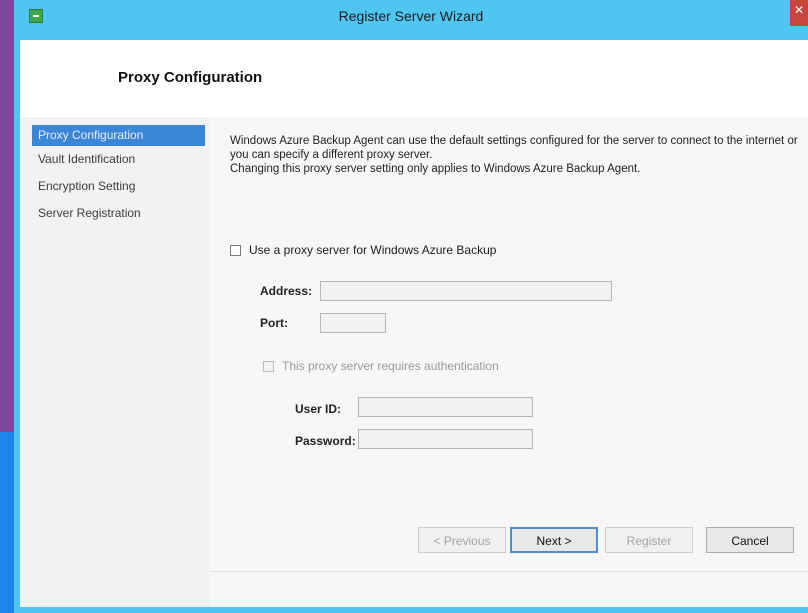 The width and height of the screenshot is (808, 613). I want to click on password-label: Password:, so click(325, 441).